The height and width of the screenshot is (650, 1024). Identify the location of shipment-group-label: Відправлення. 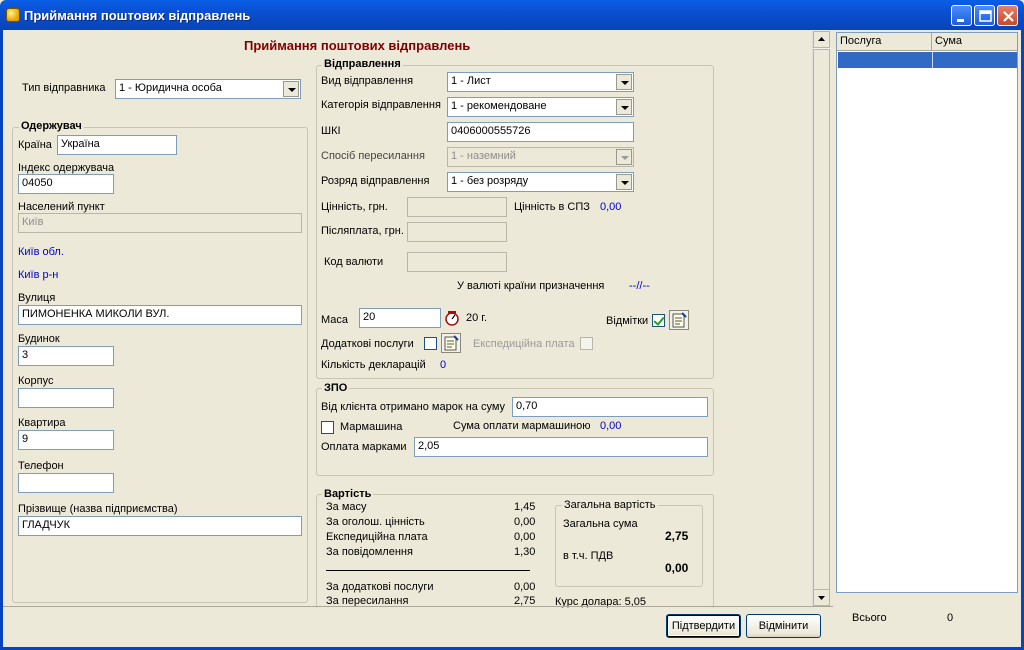
(362, 64).